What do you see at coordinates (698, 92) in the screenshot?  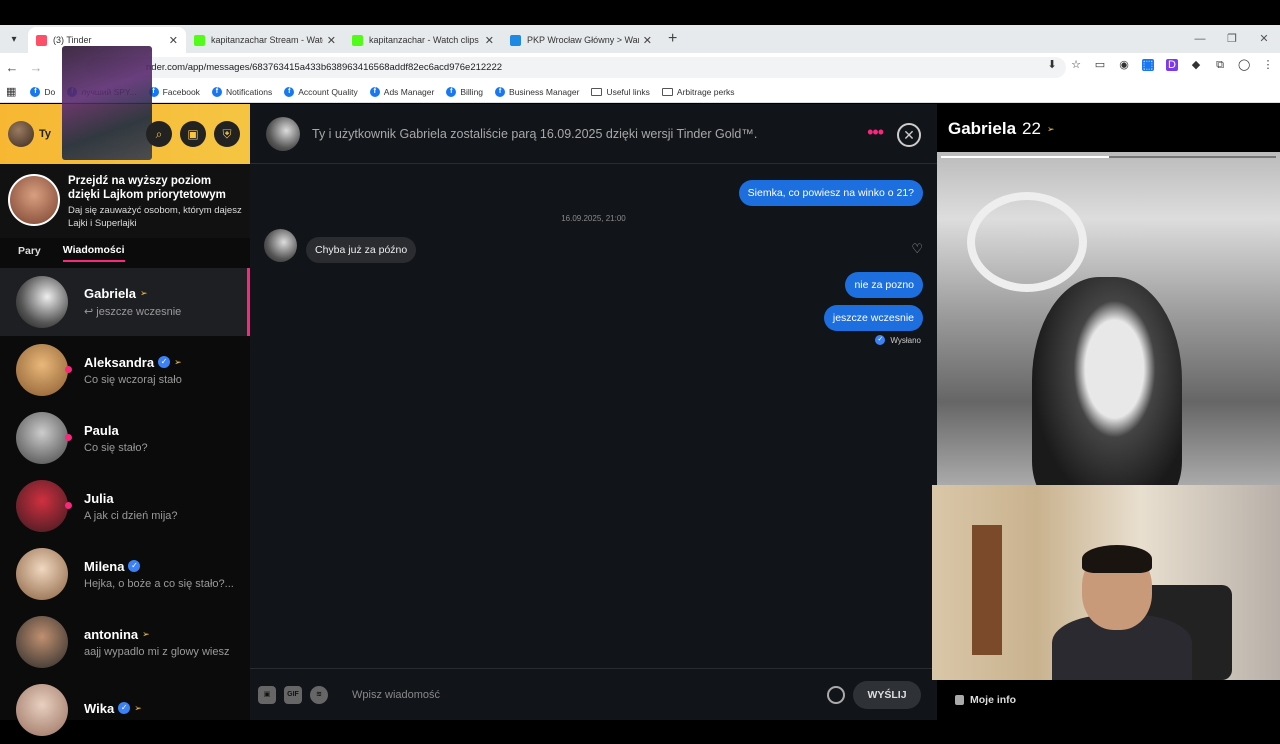 I see `bookmark-item: Arbitrage perks` at bounding box center [698, 92].